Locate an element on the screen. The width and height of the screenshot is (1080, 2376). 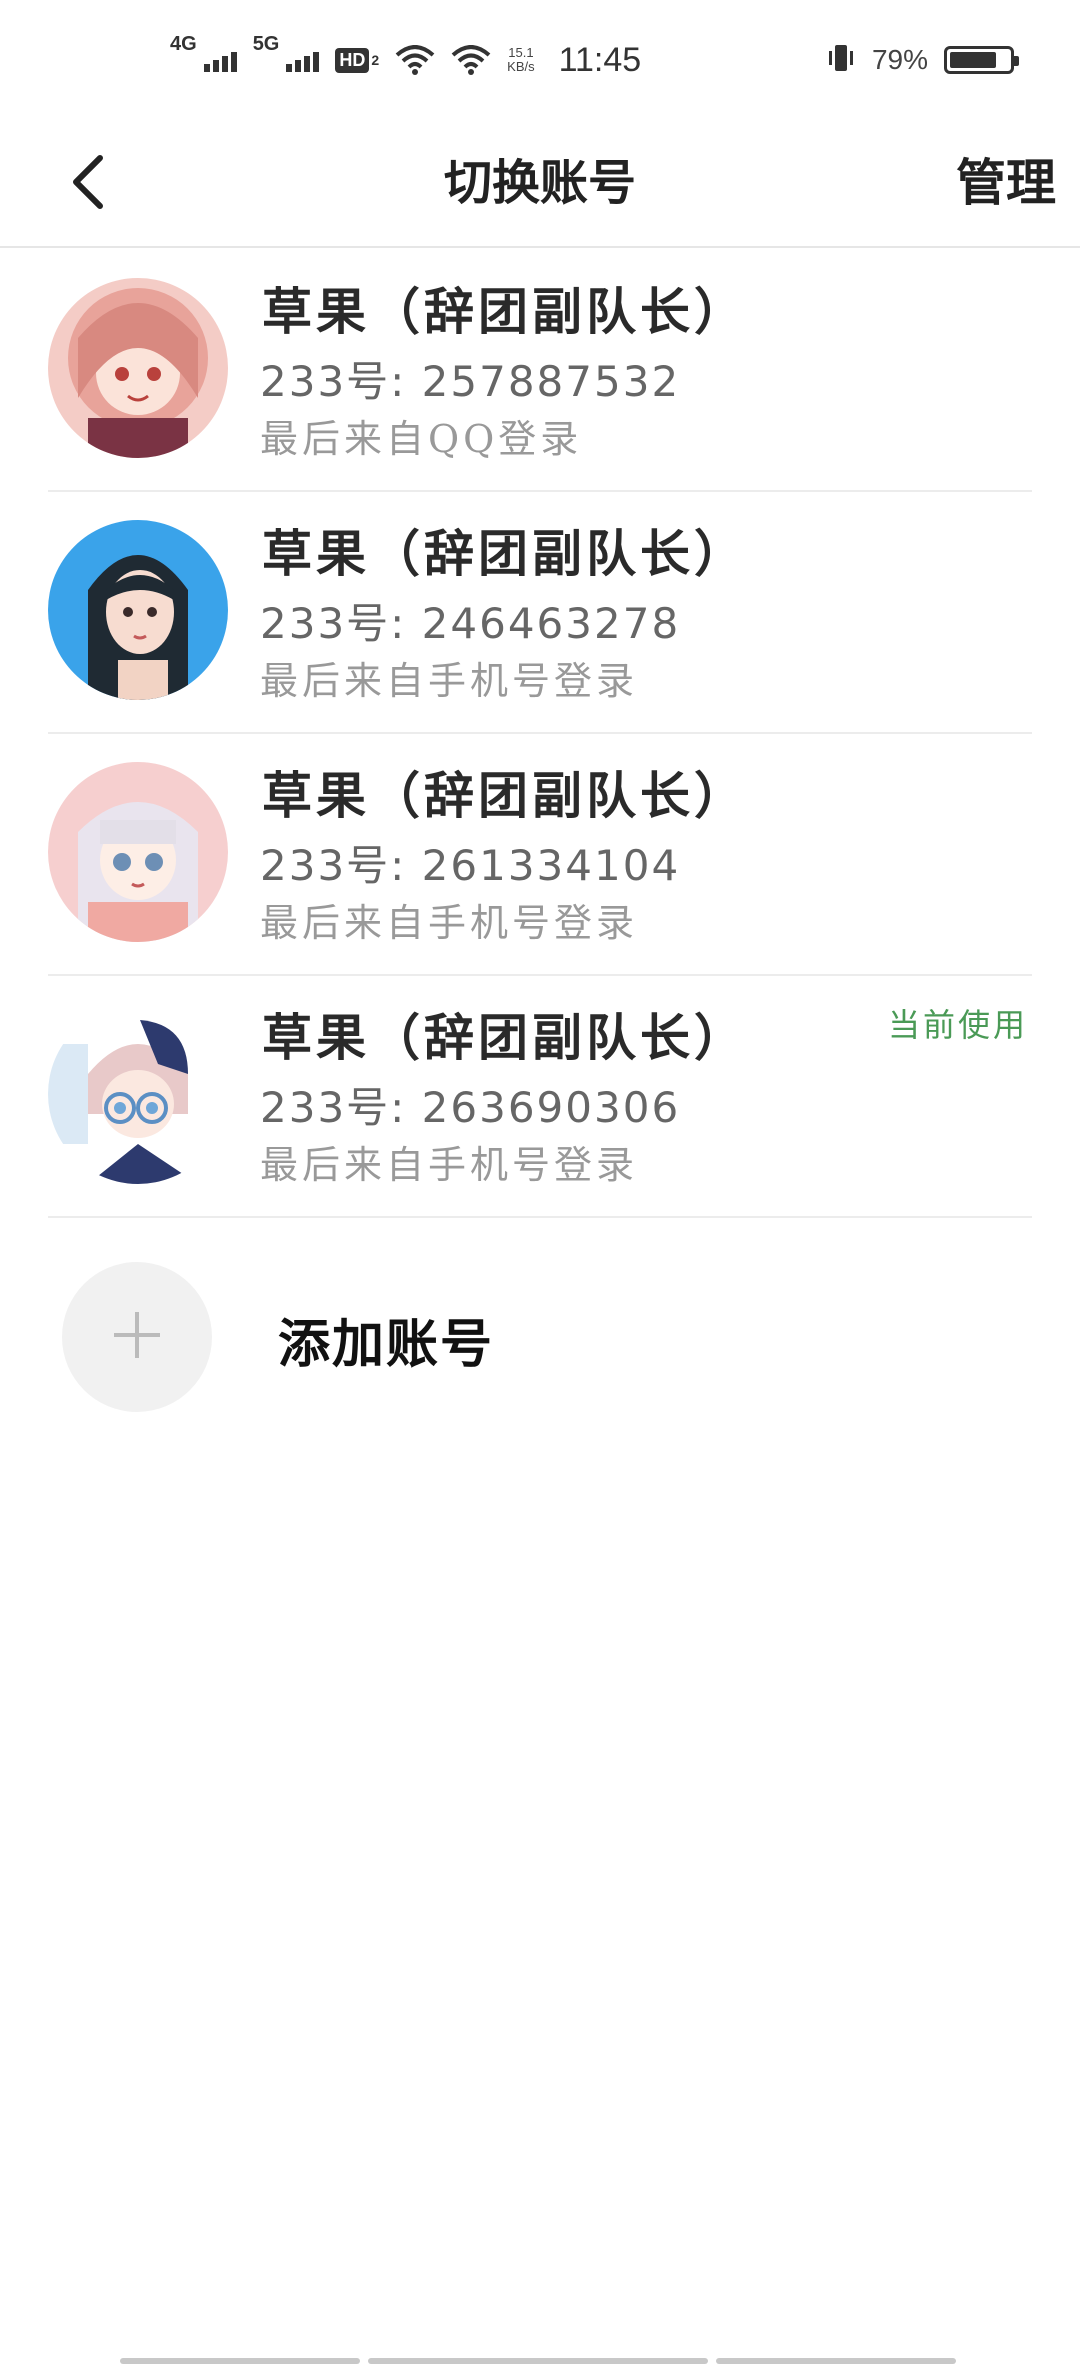
plus-icon is located at coordinates (137, 1337).